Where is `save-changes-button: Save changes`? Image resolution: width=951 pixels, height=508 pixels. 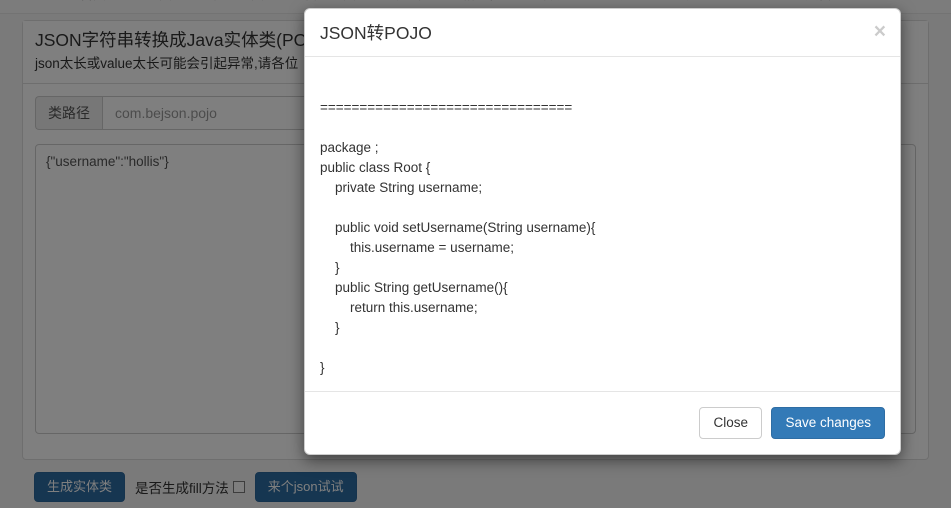 save-changes-button: Save changes is located at coordinates (828, 423).